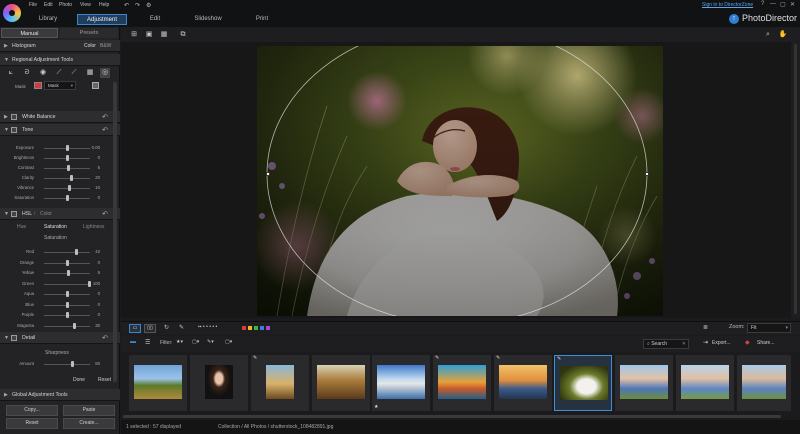  What do you see at coordinates (93, 227) in the screenshot?
I see `hsl-tab-lightness: Lightness` at bounding box center [93, 227].